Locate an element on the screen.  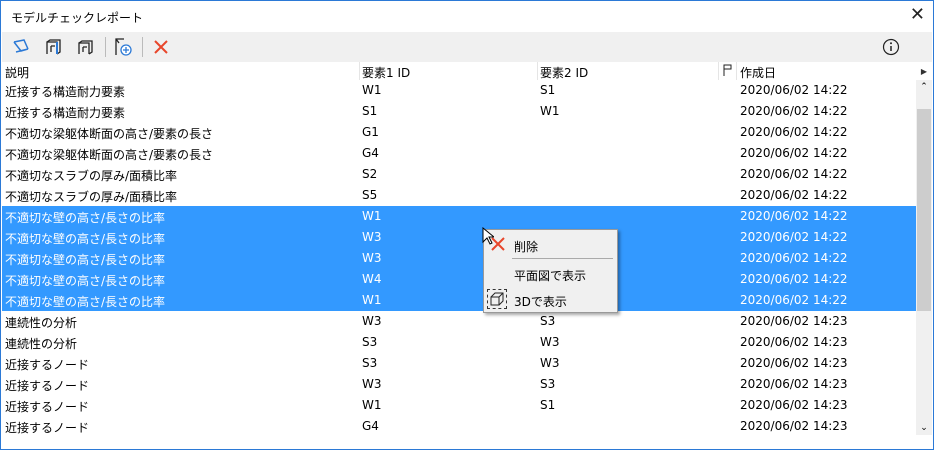
table-row: 近接する構造耐力要素 W1 S1 2020/06/02 14:22 is located at coordinates (459, 90).